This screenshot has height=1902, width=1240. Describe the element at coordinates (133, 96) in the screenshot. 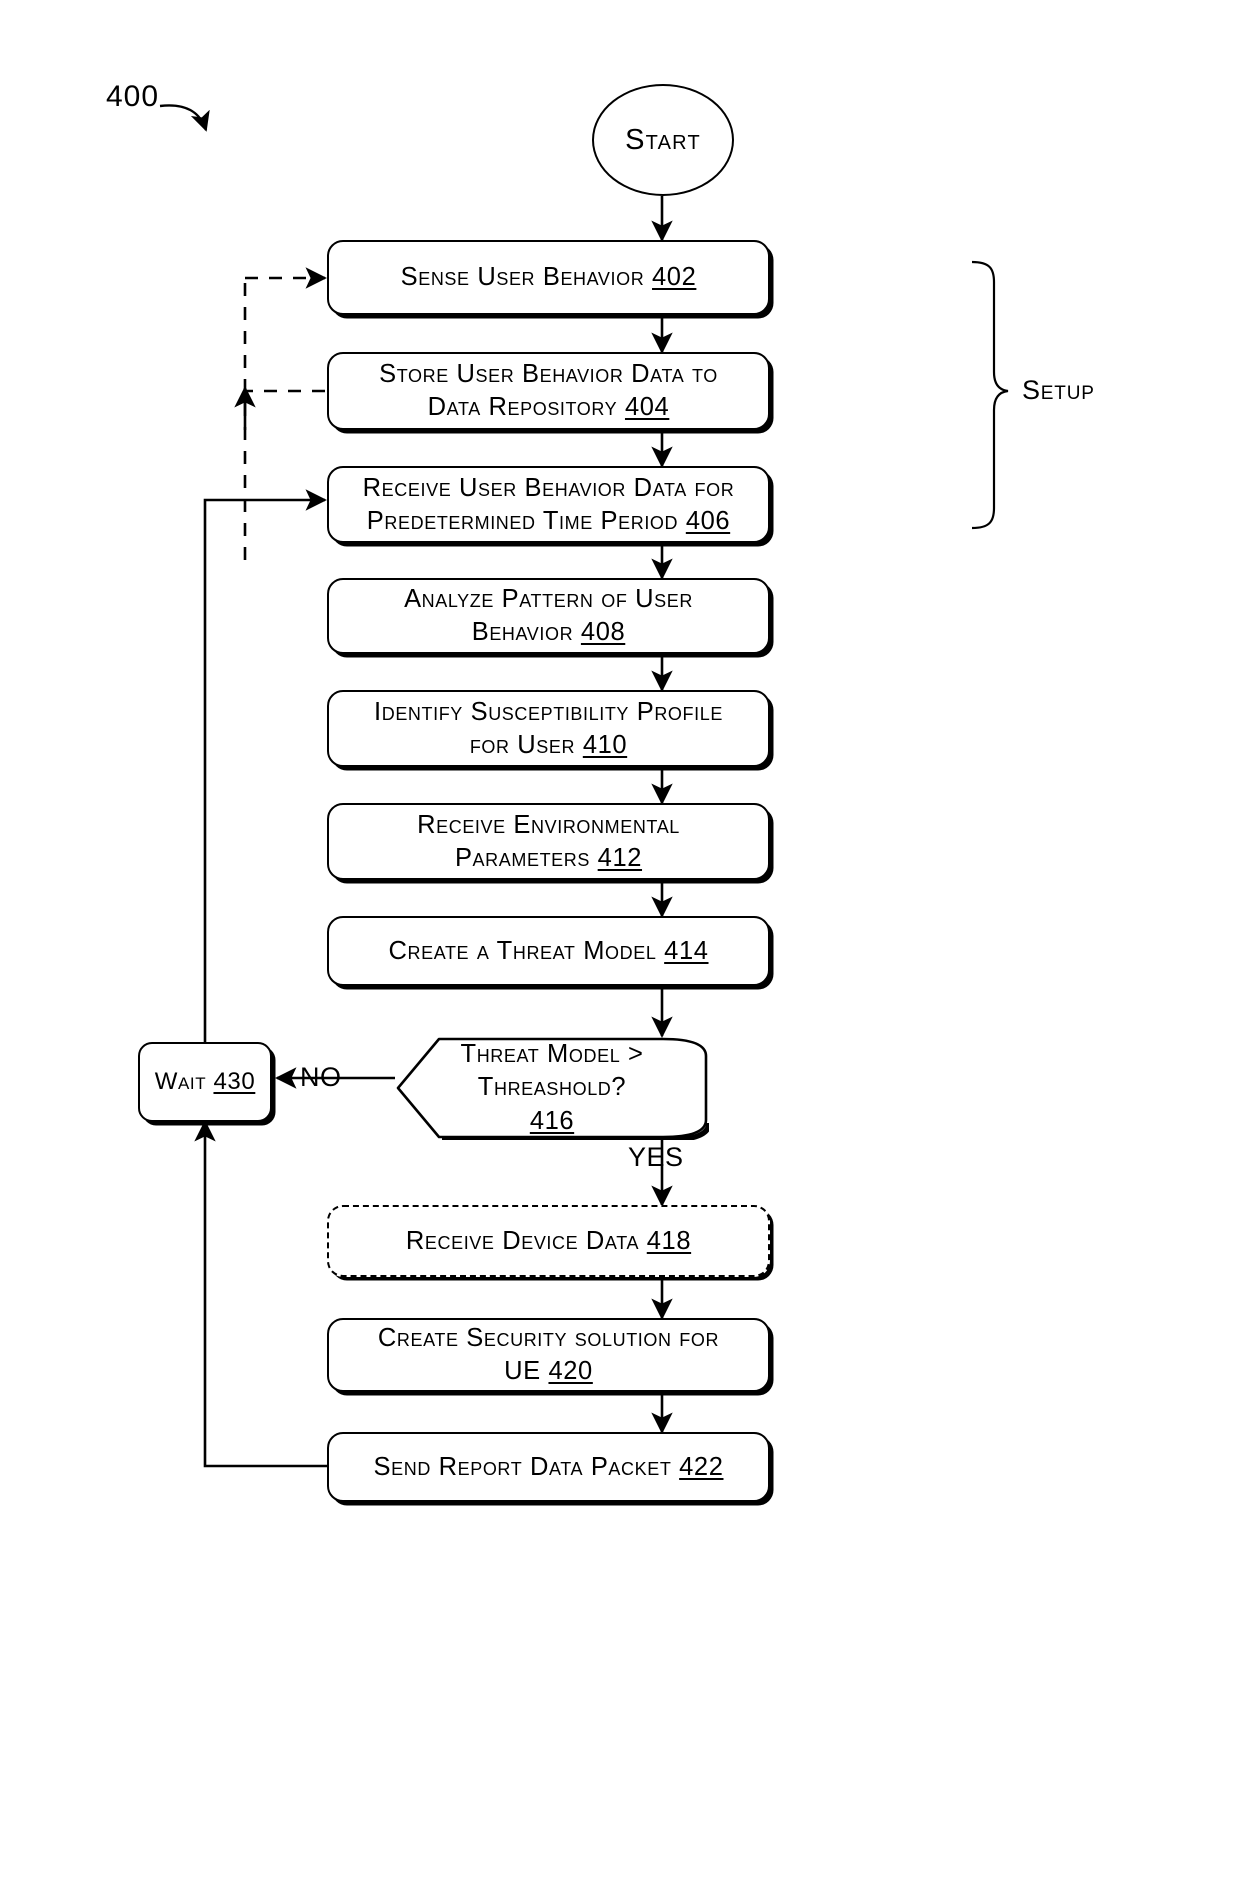

I see `figure-number: 400` at that location.